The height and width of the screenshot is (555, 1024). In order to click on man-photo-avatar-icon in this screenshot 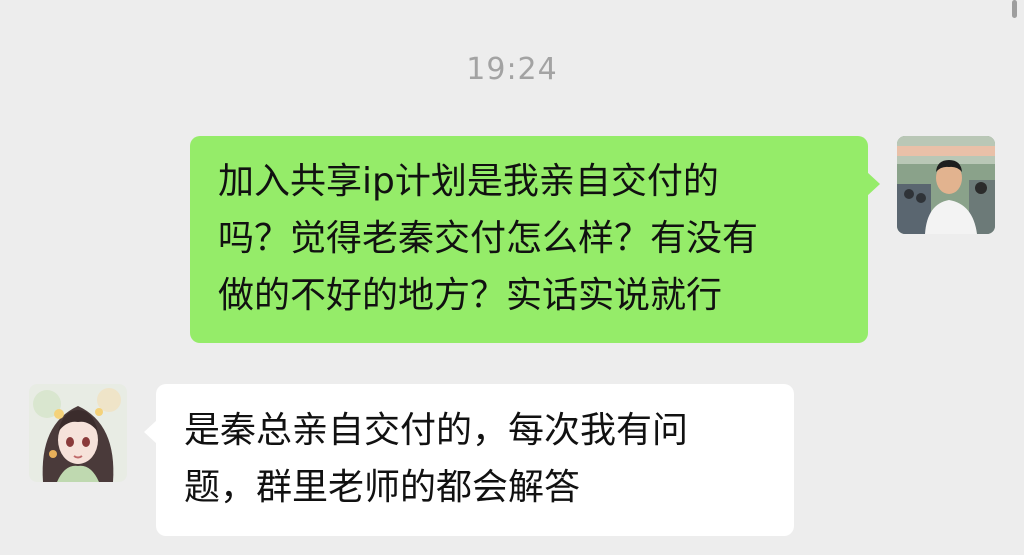, I will do `click(946, 185)`.